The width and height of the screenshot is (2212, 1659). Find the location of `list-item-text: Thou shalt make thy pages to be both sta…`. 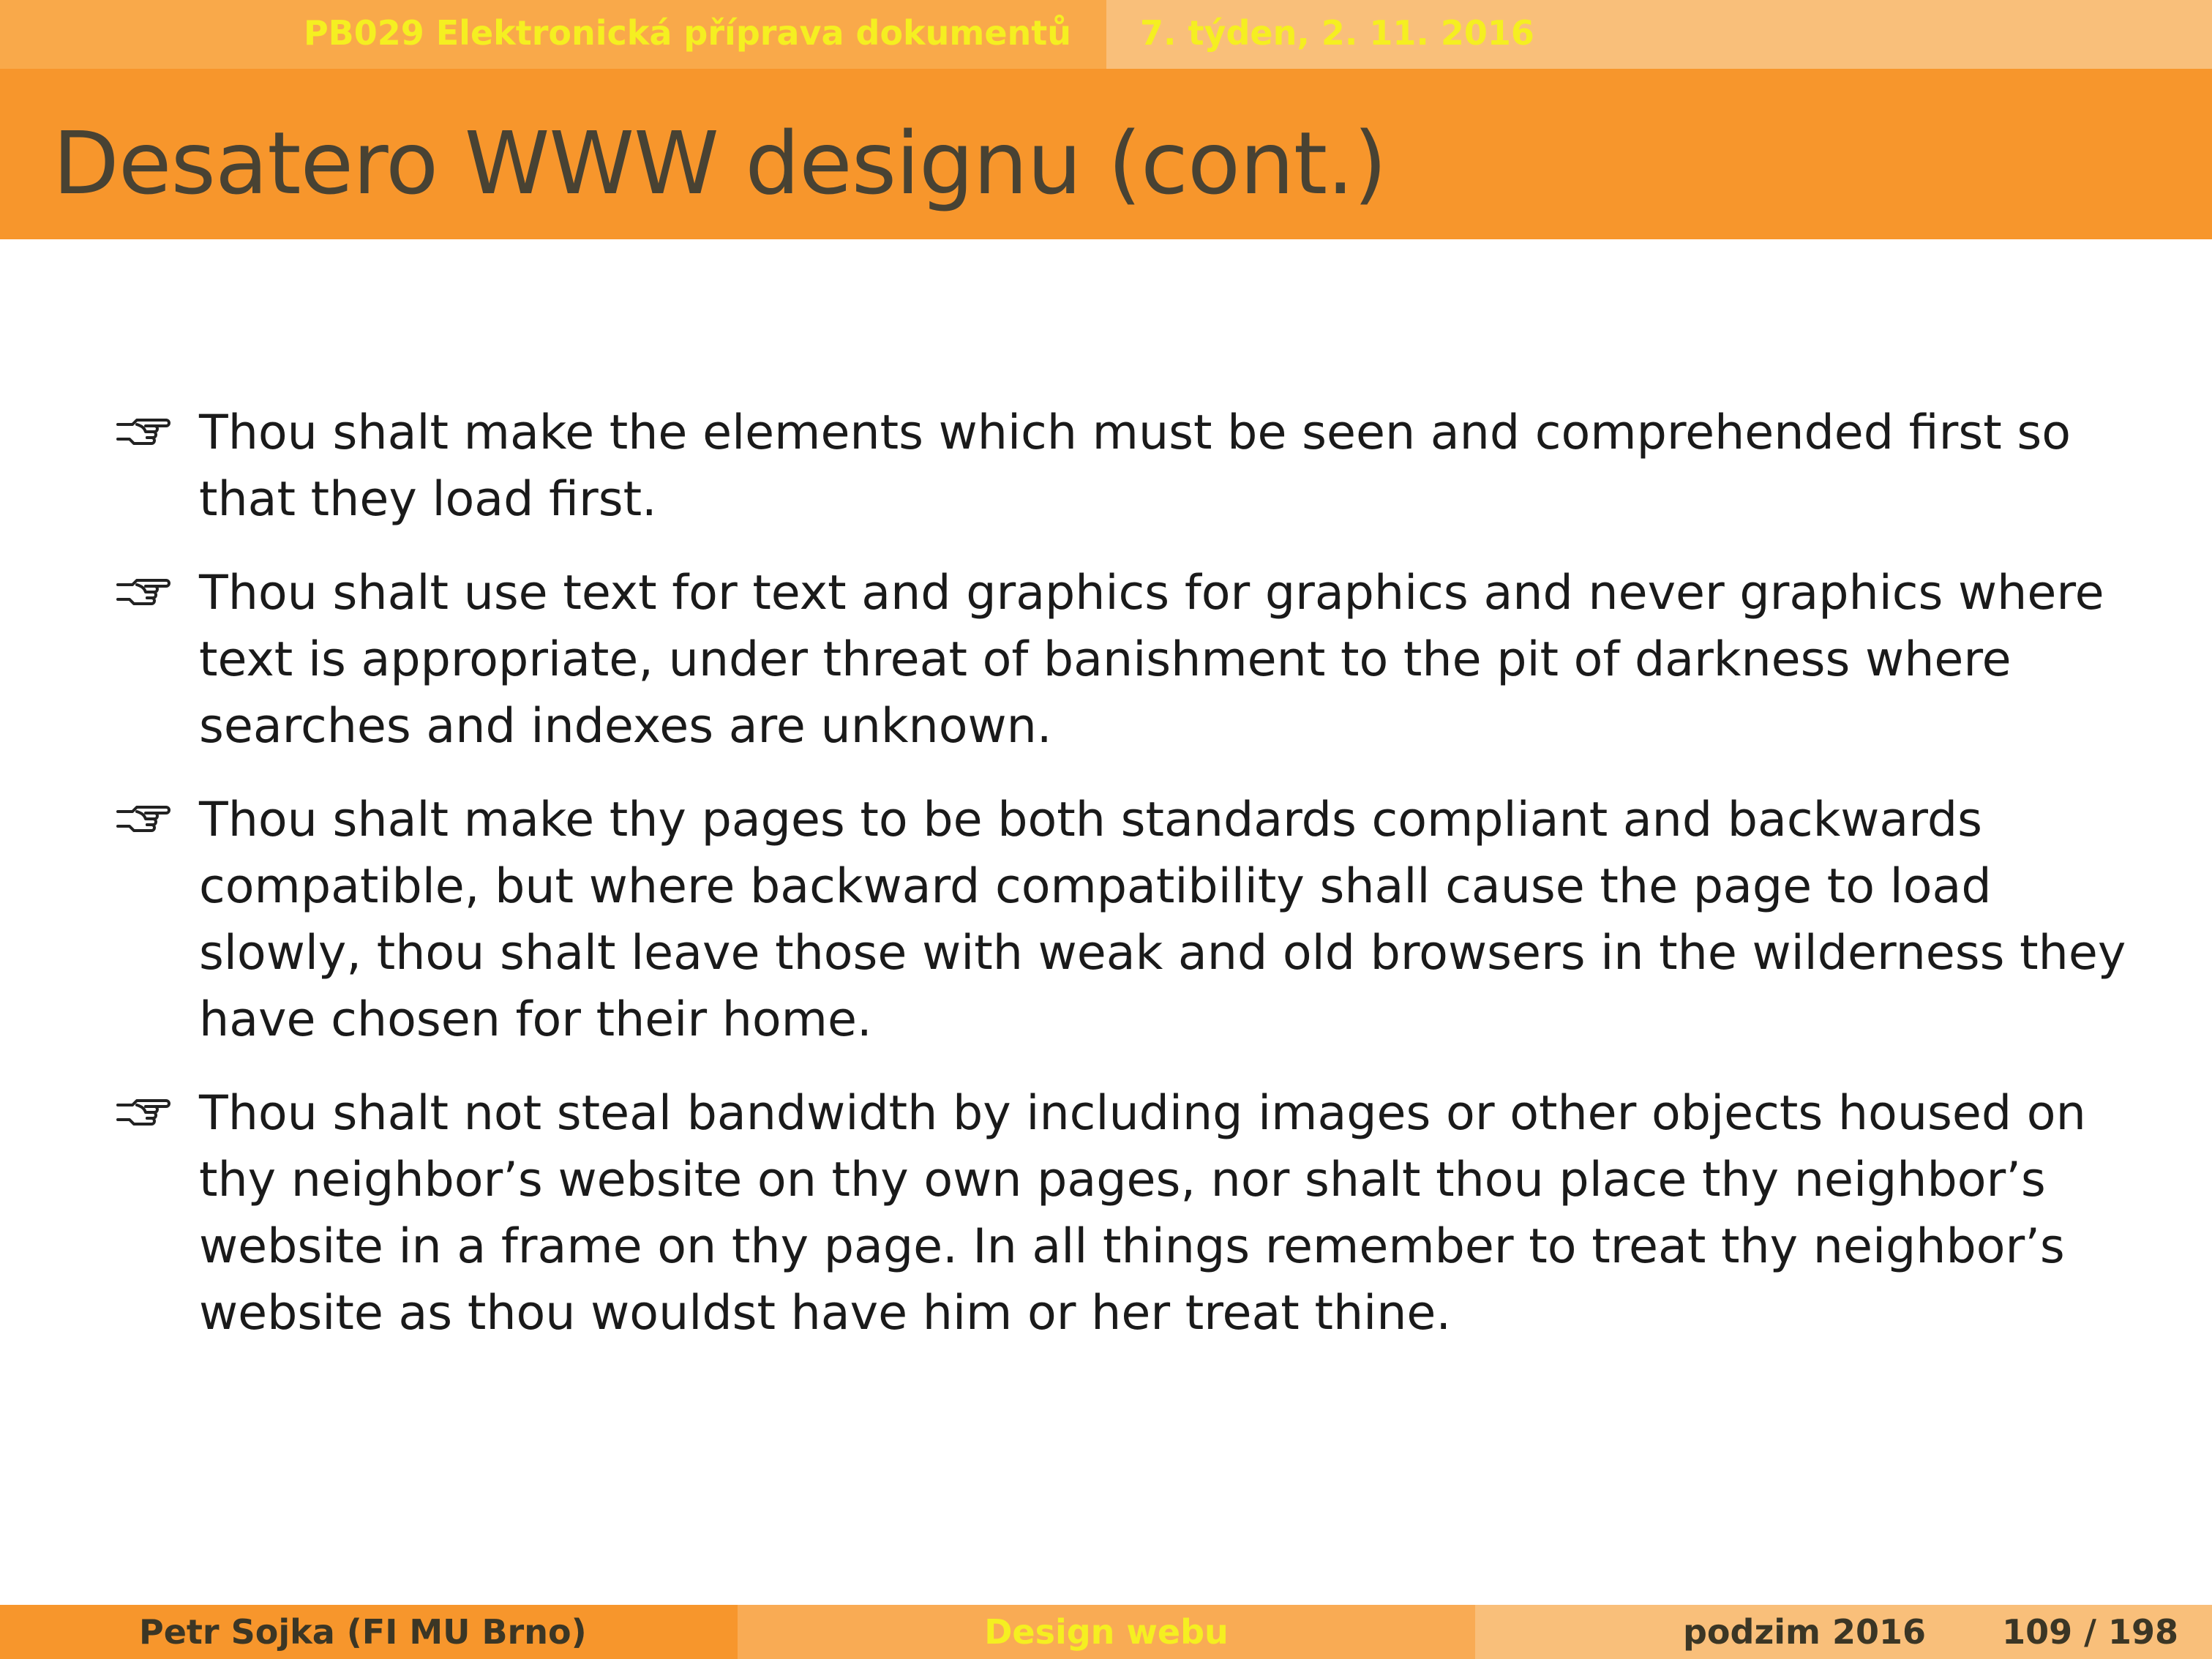

list-item-text: Thou shalt make thy pages to be both sta… is located at coordinates (1162, 920).